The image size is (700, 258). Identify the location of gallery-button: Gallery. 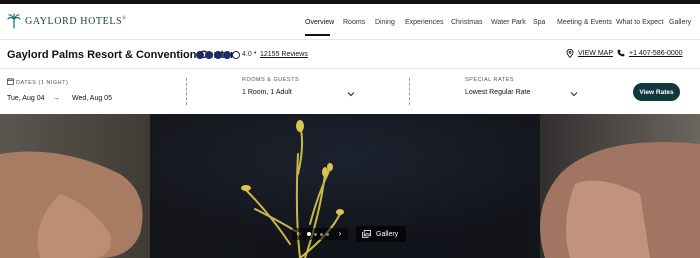
(381, 234).